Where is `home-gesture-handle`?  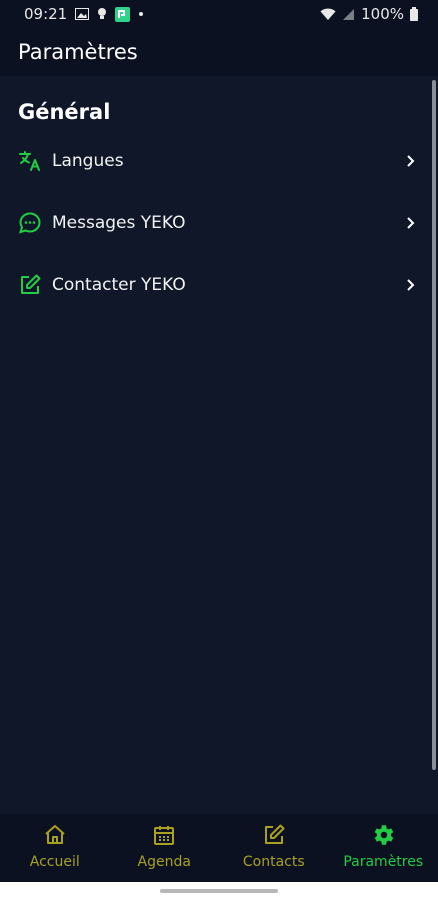 home-gesture-handle is located at coordinates (219, 891).